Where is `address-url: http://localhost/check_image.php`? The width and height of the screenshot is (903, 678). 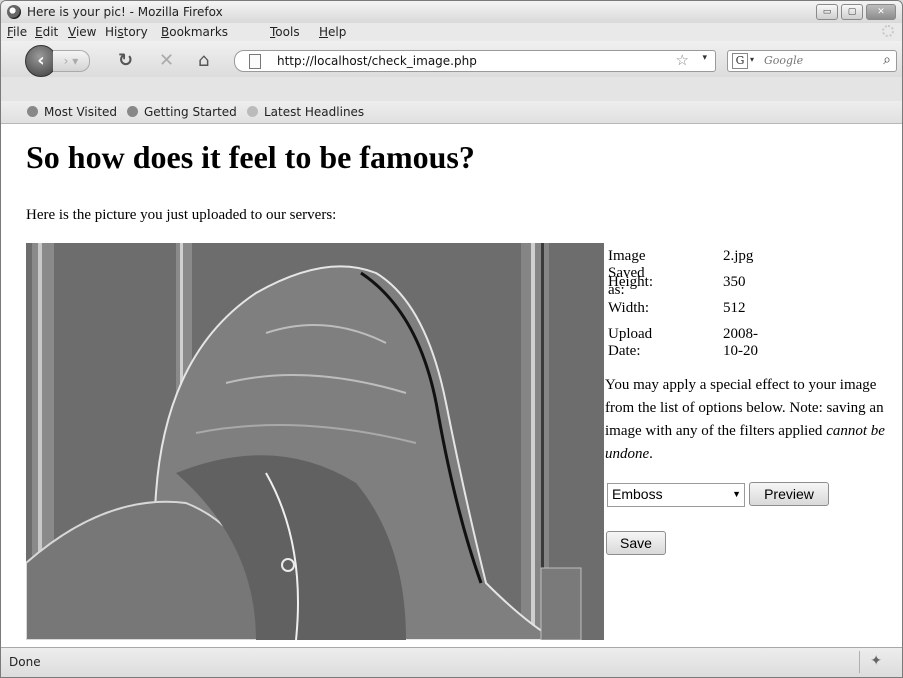
address-url: http://localhost/check_image.php is located at coordinates (377, 61).